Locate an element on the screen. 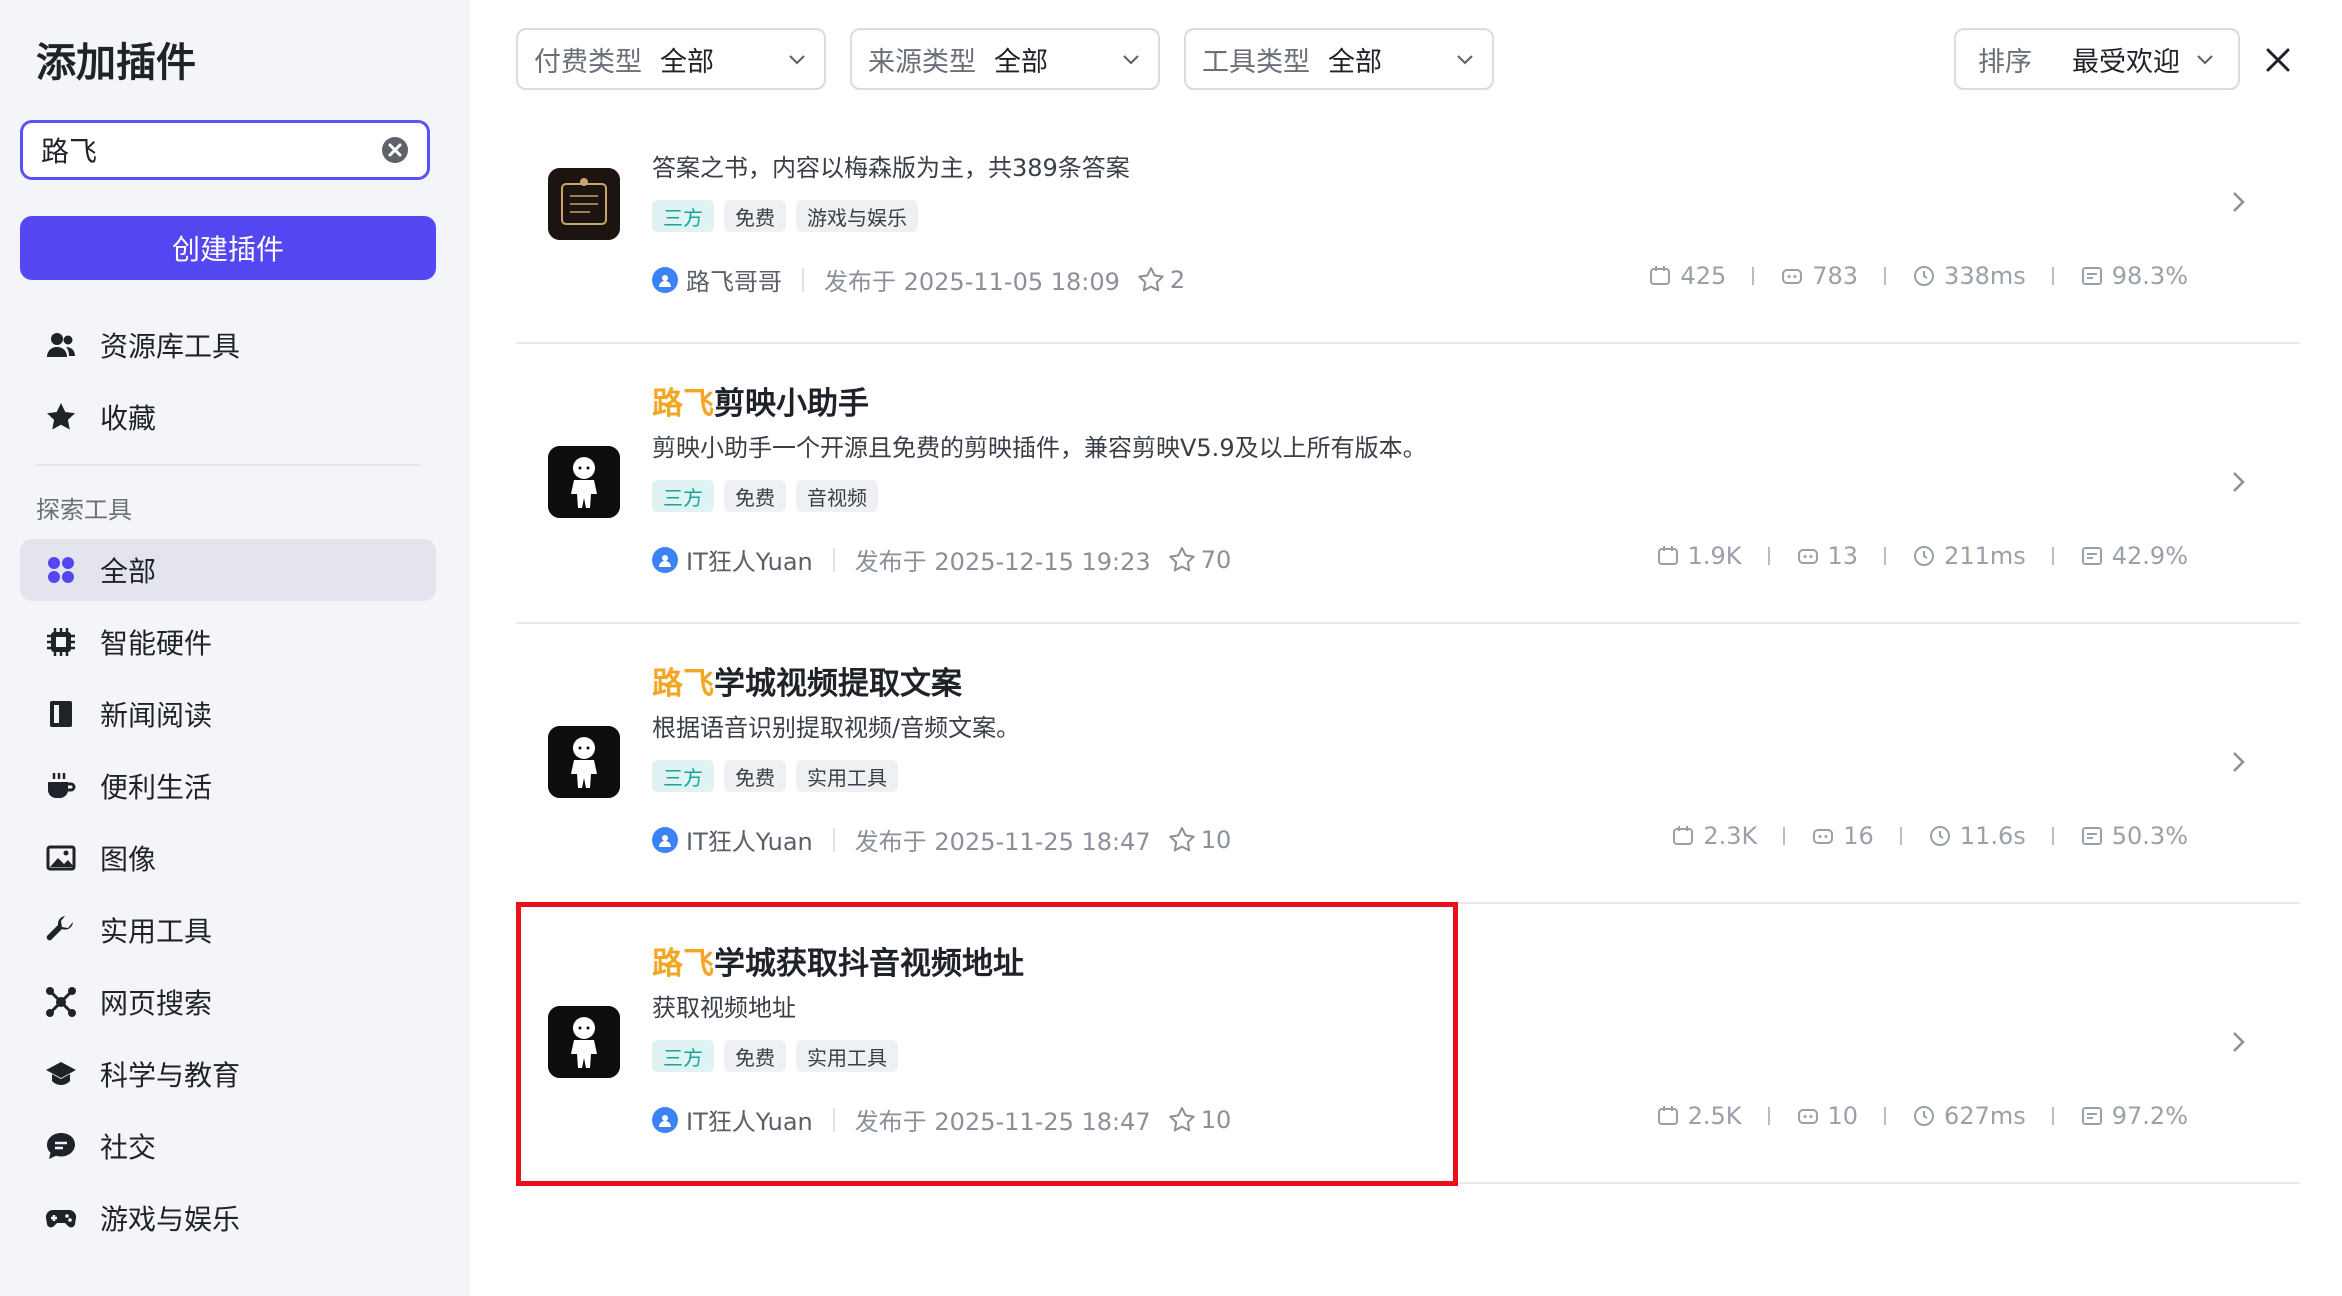 The image size is (2342, 1296). sidebar-item-utilities: 实用工具 is located at coordinates (228, 930).